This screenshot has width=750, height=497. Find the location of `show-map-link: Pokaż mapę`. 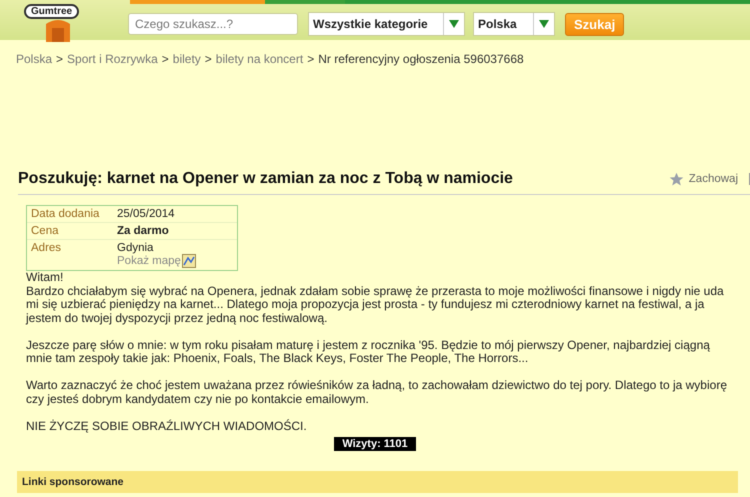

show-map-link: Pokaż mapę is located at coordinates (149, 261).